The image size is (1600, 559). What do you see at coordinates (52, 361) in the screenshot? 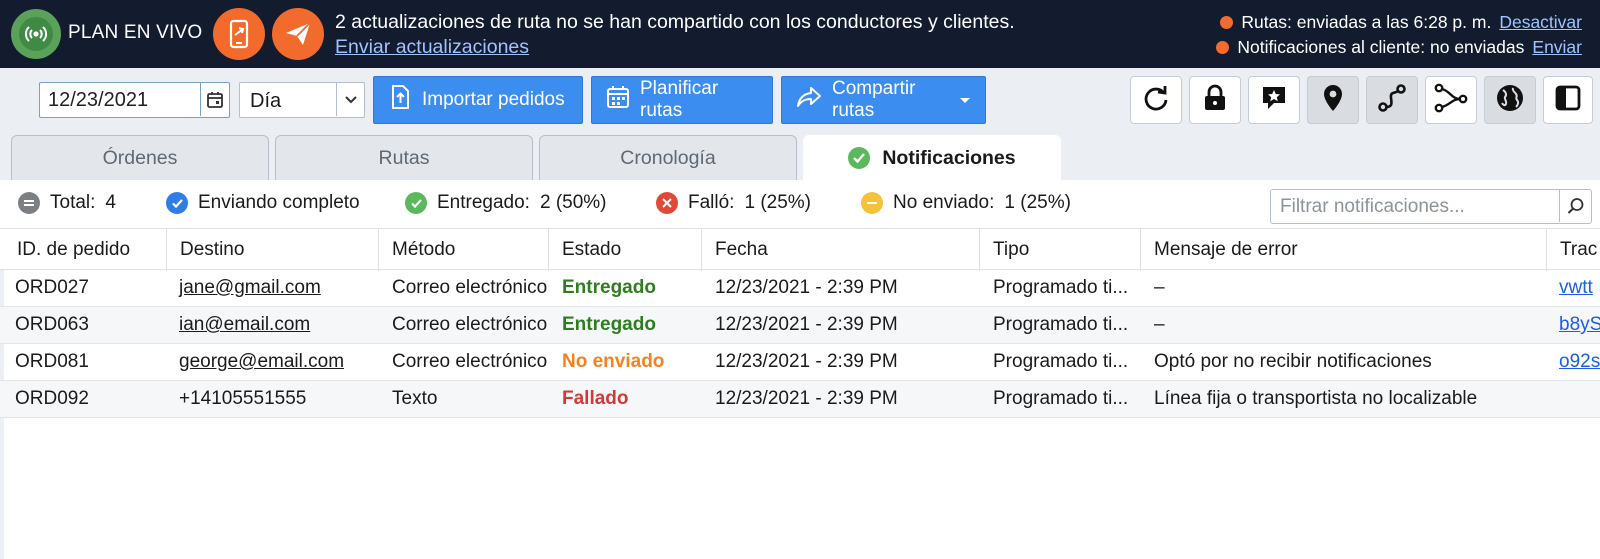
I see `order-id-cell: ORD081` at bounding box center [52, 361].